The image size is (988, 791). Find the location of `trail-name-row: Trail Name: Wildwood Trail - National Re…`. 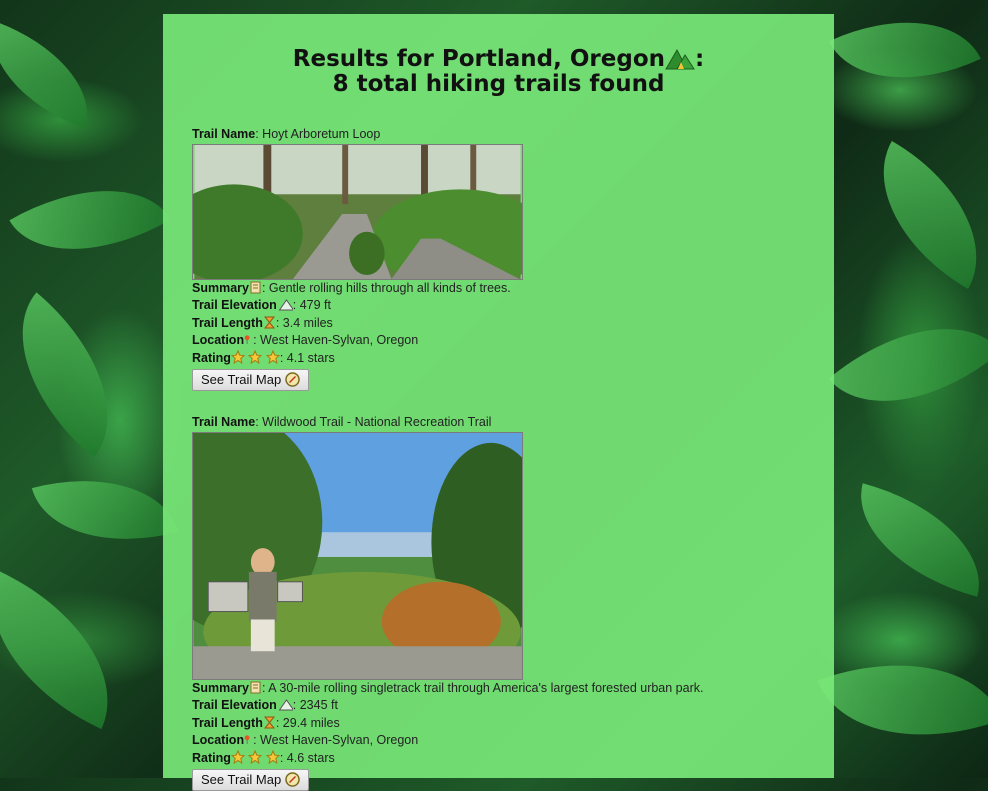

trail-name-row: Trail Name: Wildwood Trail - National Re… is located at coordinates (447, 423).